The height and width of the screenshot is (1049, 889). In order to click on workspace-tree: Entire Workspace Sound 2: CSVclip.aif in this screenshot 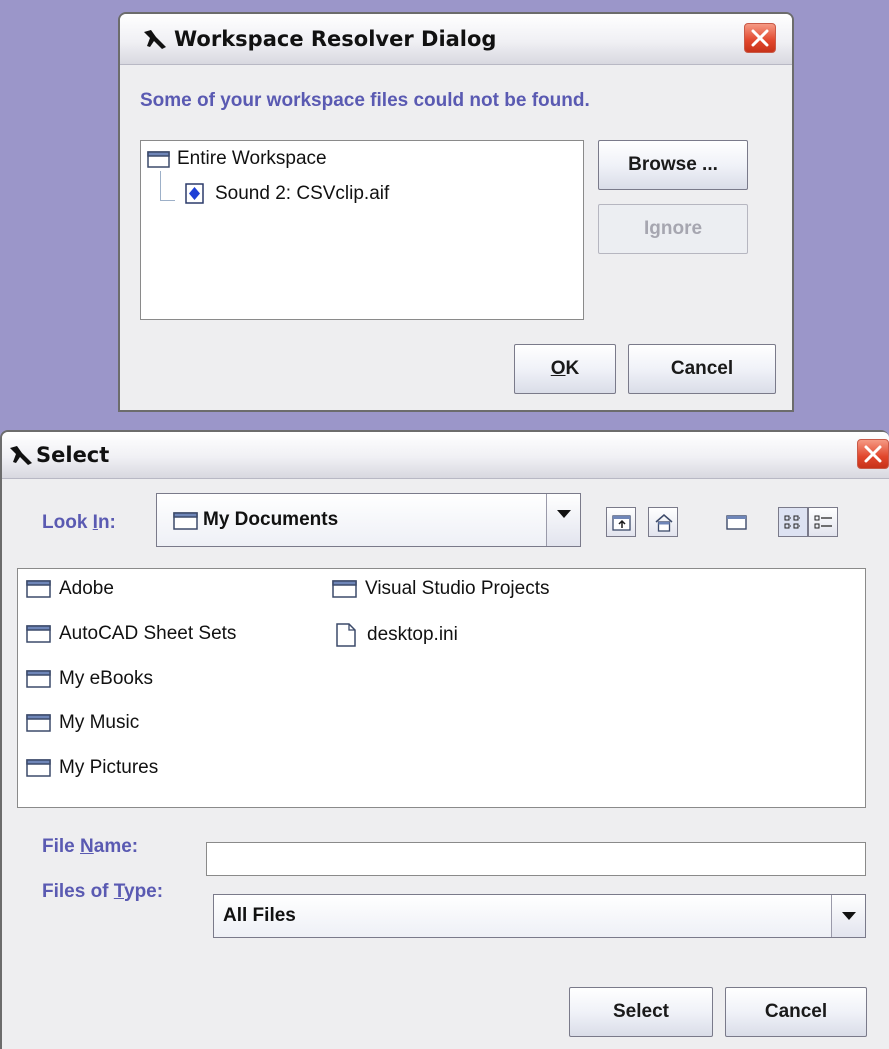, I will do `click(362, 230)`.